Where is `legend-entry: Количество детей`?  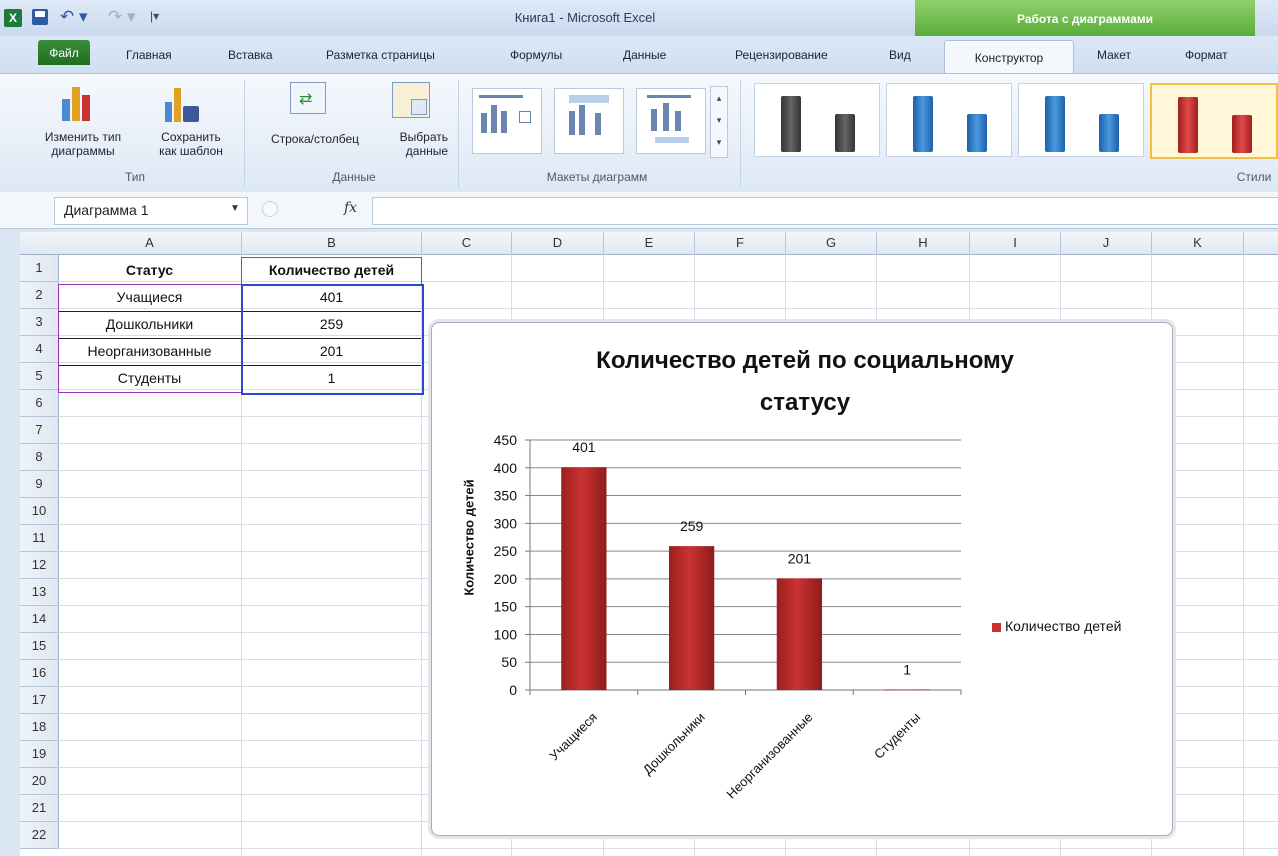 legend-entry: Количество детей is located at coordinates (1063, 626).